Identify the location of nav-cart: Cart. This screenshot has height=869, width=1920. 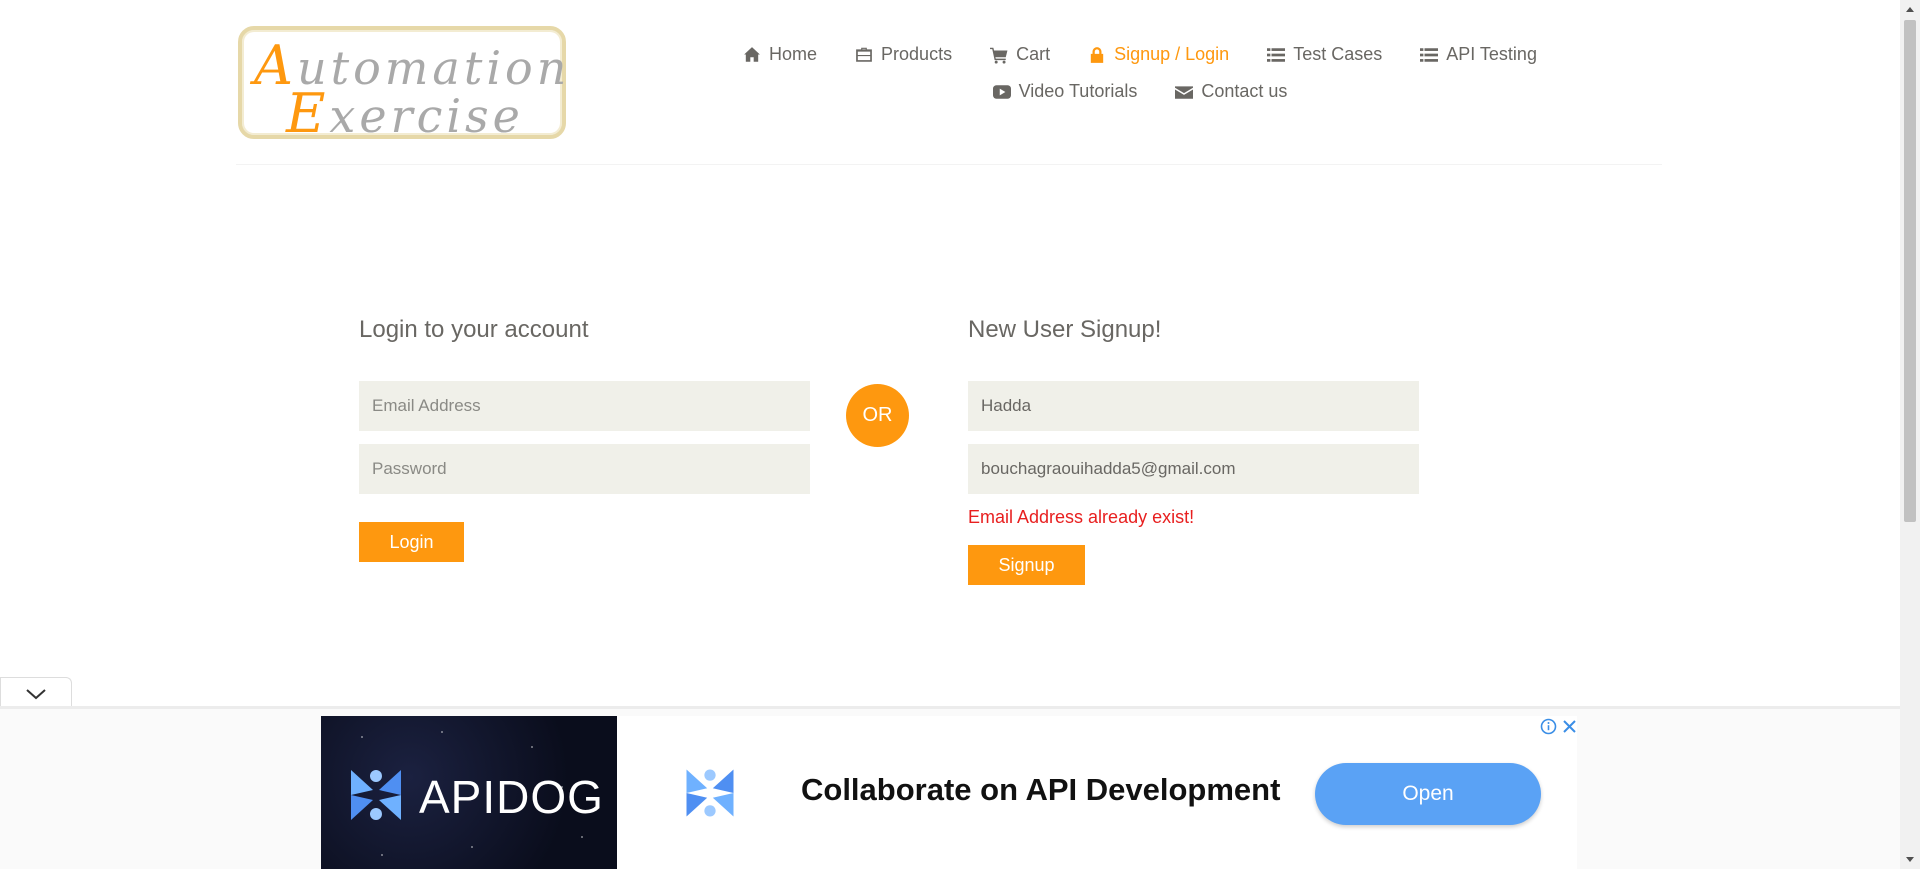
(1020, 54).